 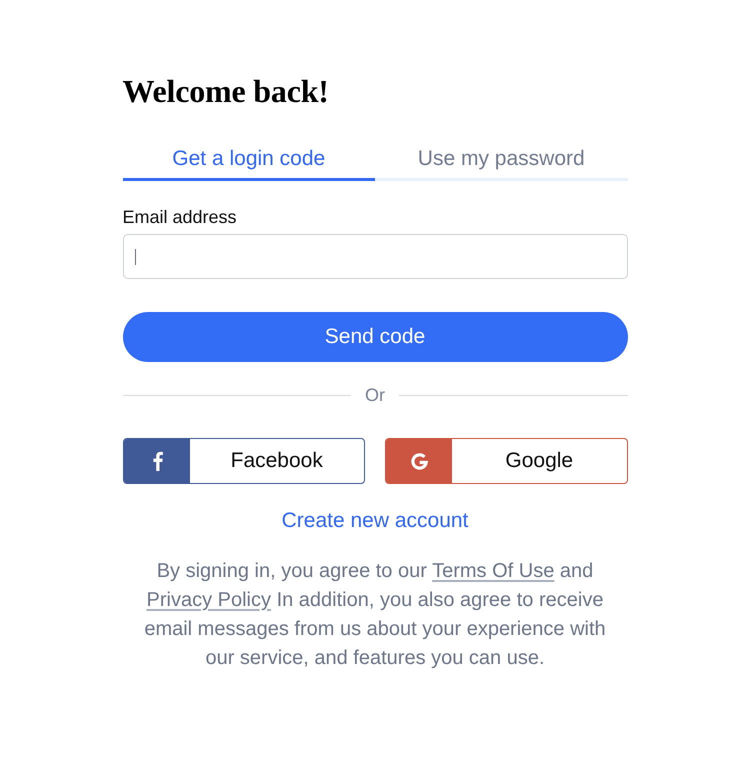 I want to click on tab: Use my password, so click(x=501, y=162).